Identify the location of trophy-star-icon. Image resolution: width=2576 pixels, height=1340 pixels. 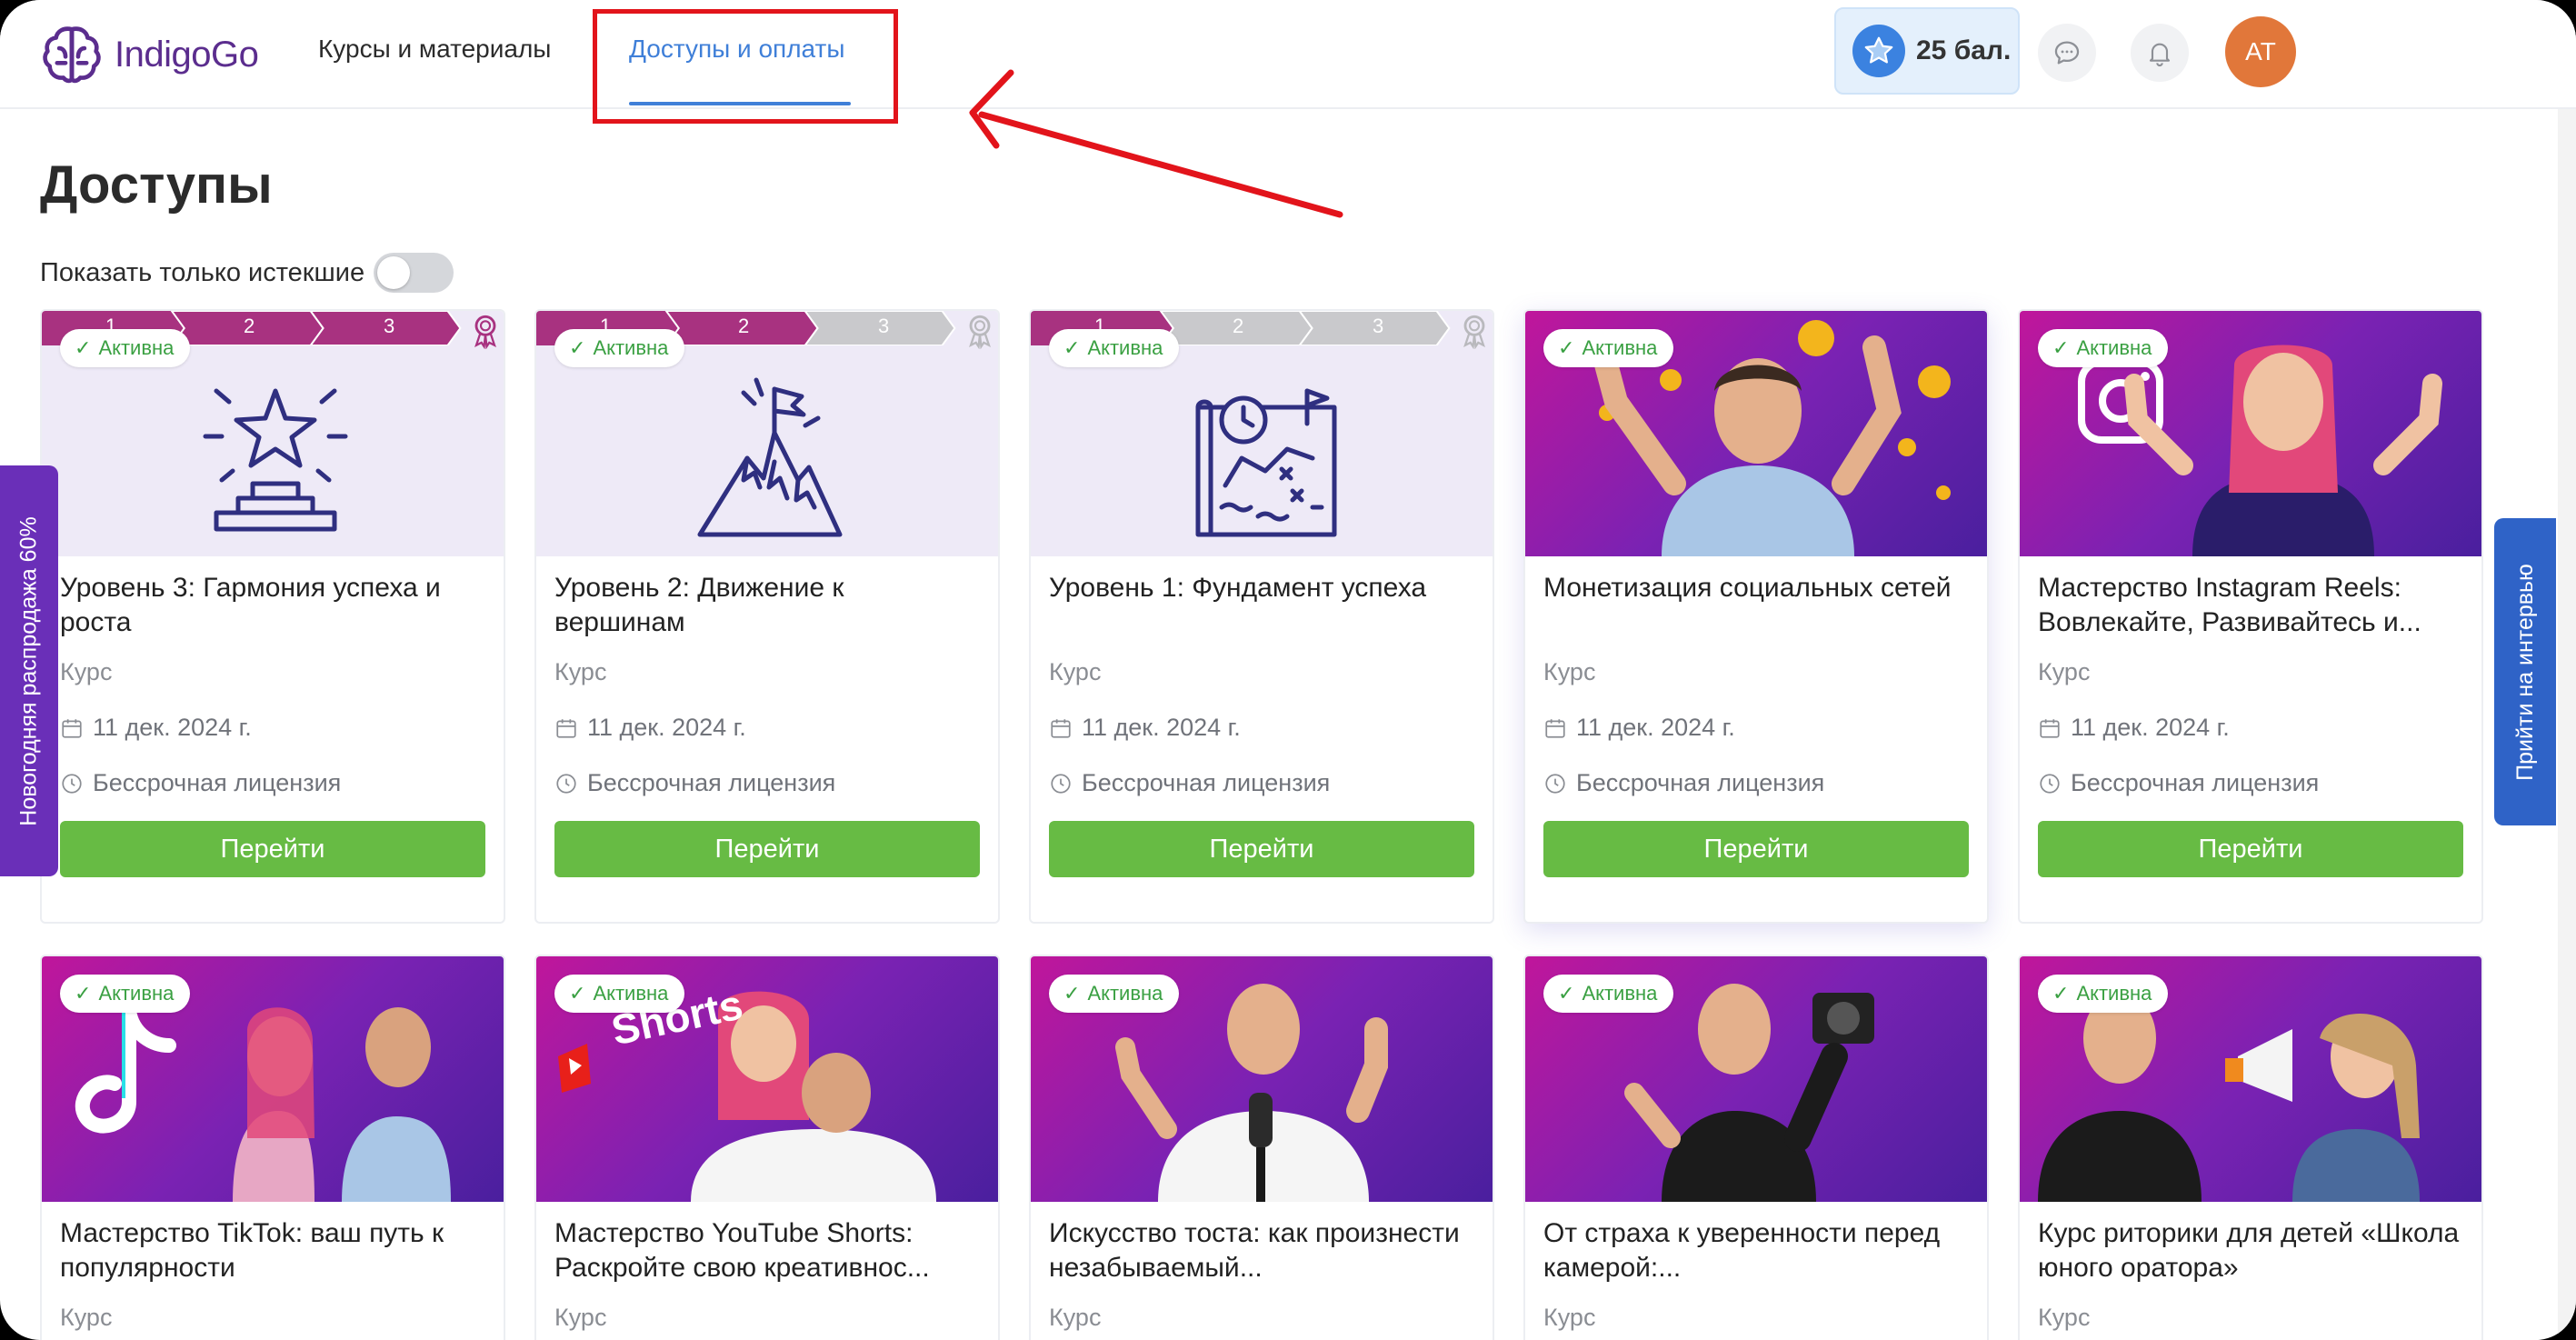
(275, 460).